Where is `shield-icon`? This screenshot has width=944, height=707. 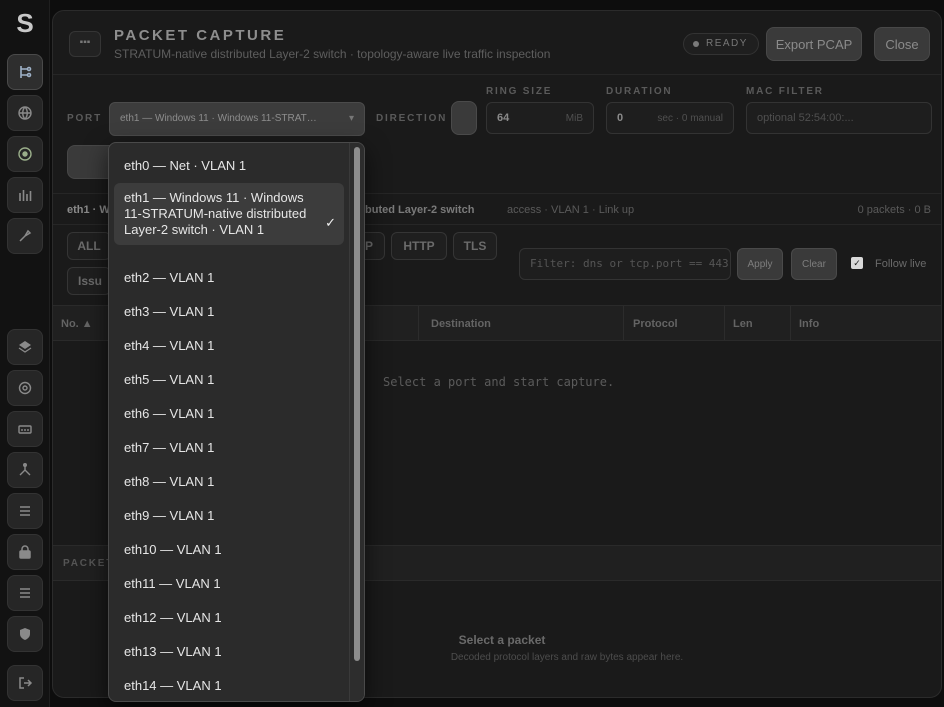 shield-icon is located at coordinates (25, 634).